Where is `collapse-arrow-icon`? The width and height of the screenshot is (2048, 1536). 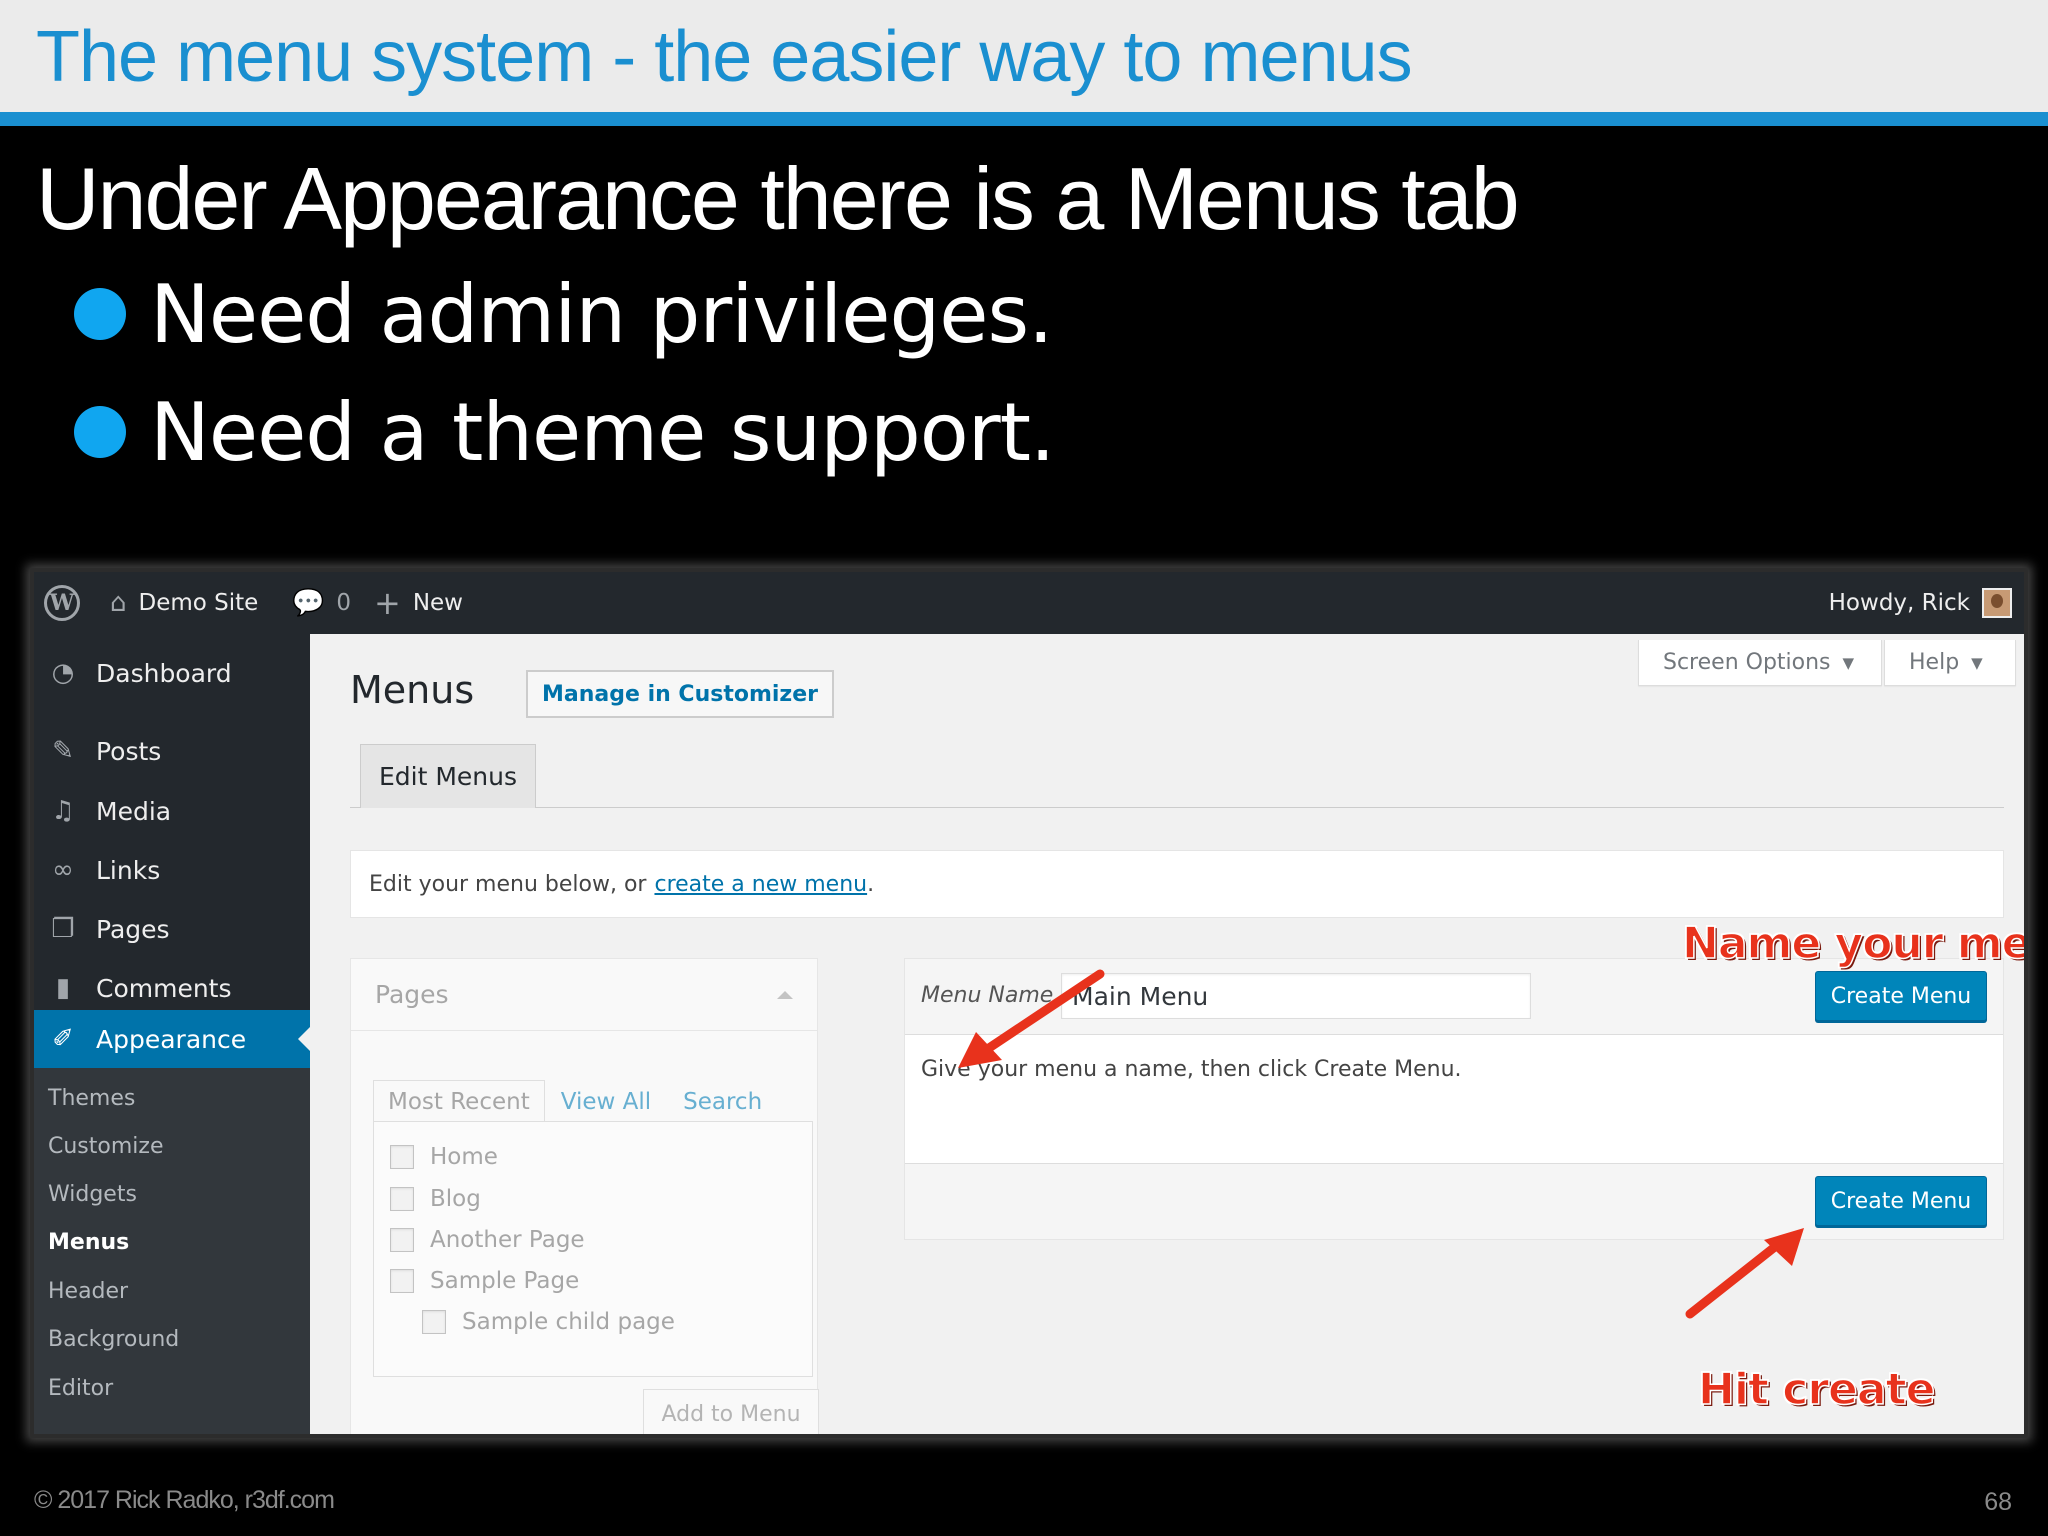
collapse-arrow-icon is located at coordinates (785, 995).